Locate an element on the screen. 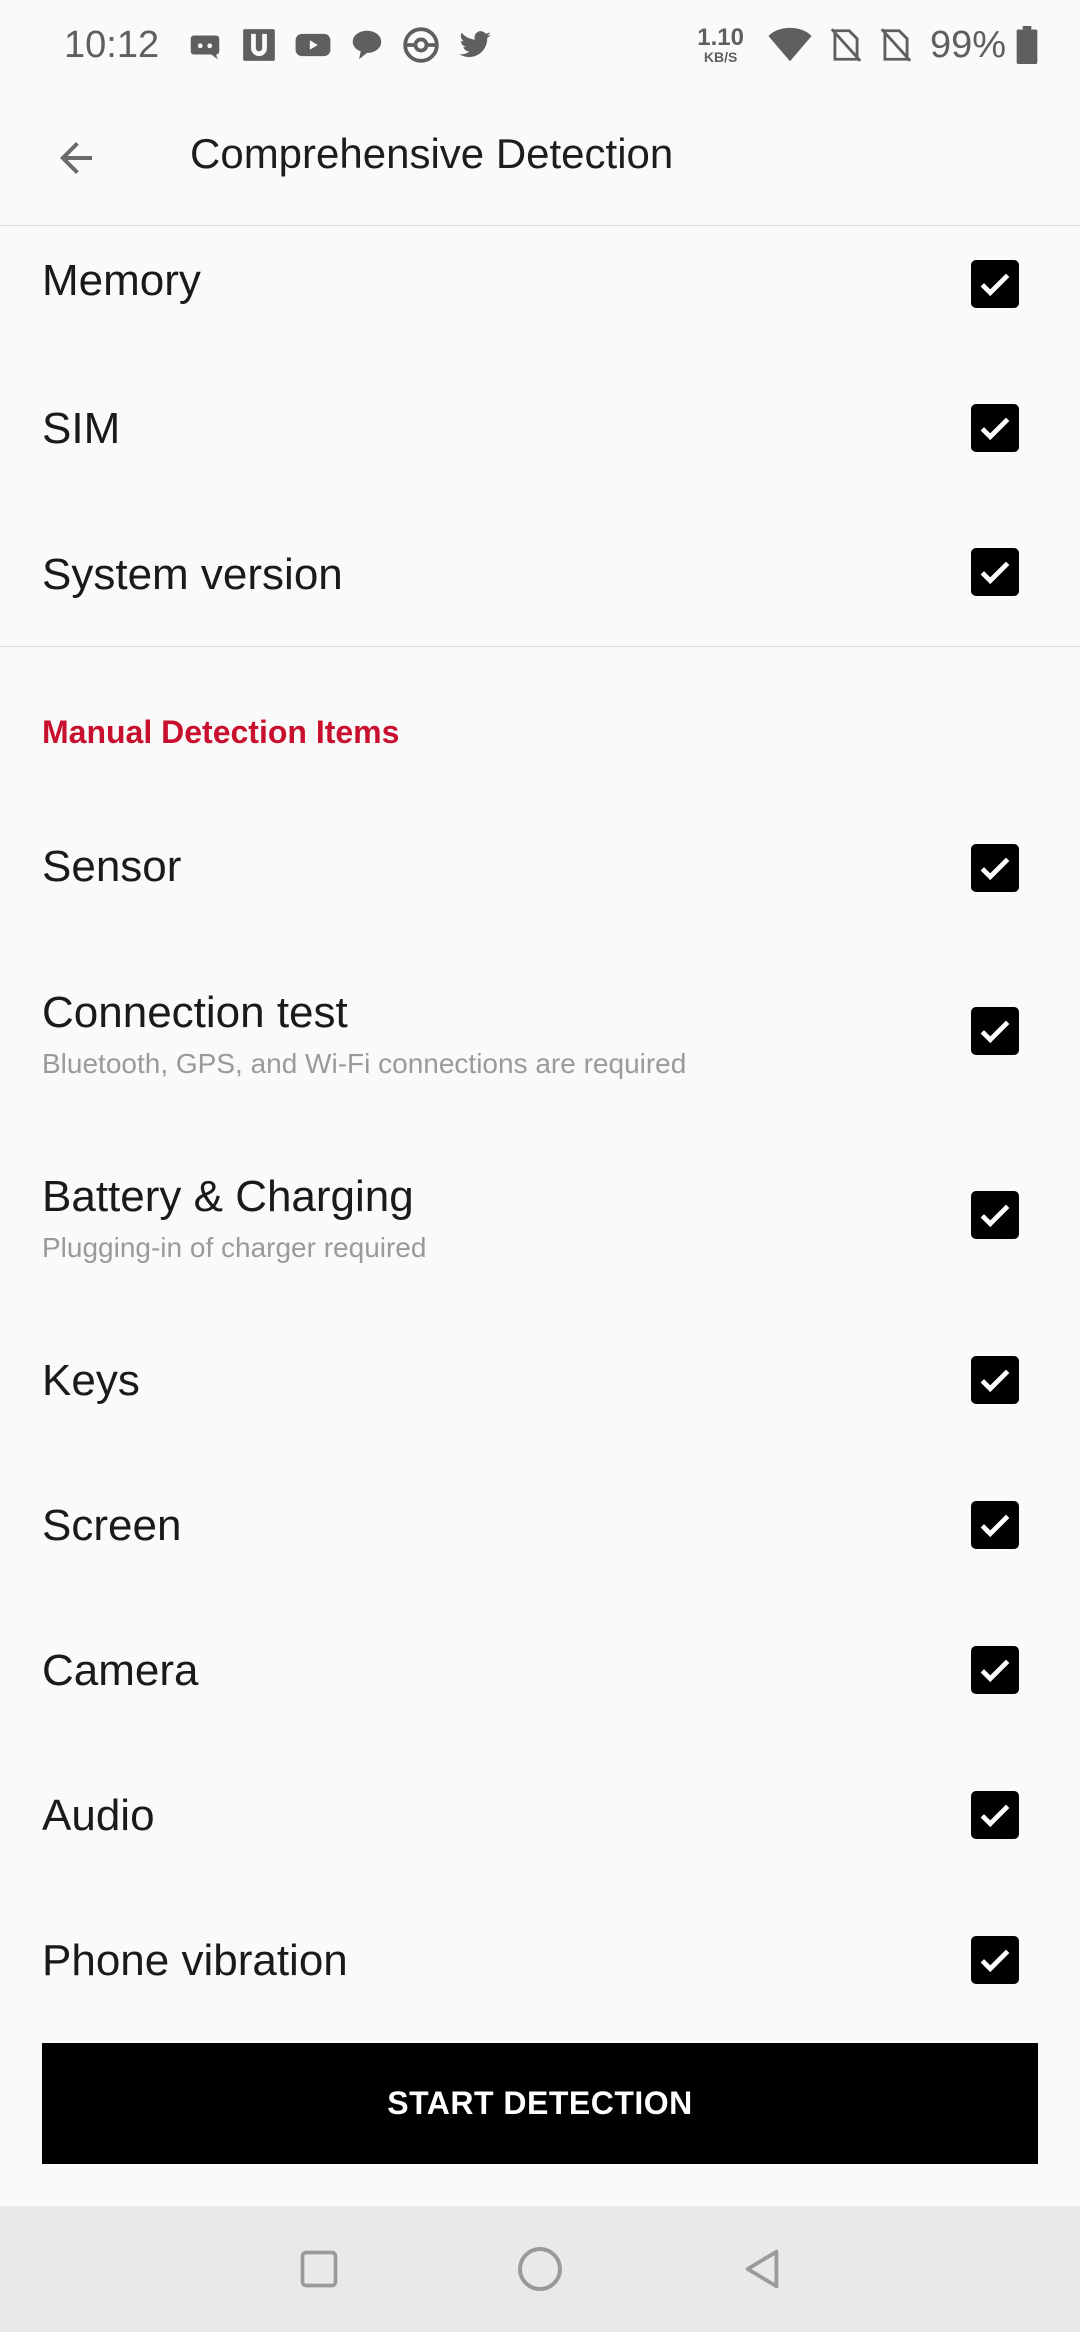  back-triangle-icon is located at coordinates (763, 2269).